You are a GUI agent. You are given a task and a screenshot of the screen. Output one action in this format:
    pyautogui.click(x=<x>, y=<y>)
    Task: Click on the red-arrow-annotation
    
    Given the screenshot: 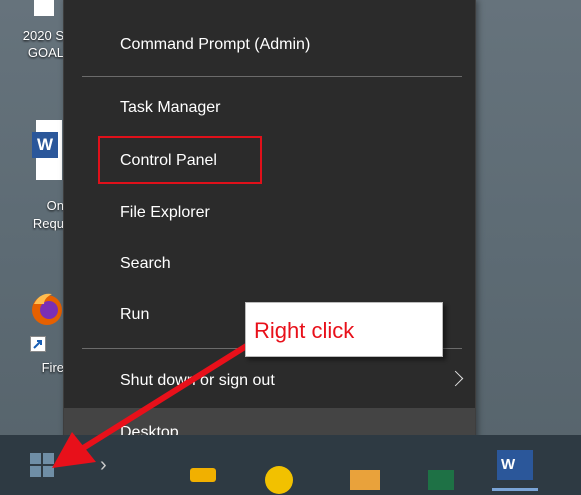 What is the action you would take?
    pyautogui.click(x=163, y=397)
    